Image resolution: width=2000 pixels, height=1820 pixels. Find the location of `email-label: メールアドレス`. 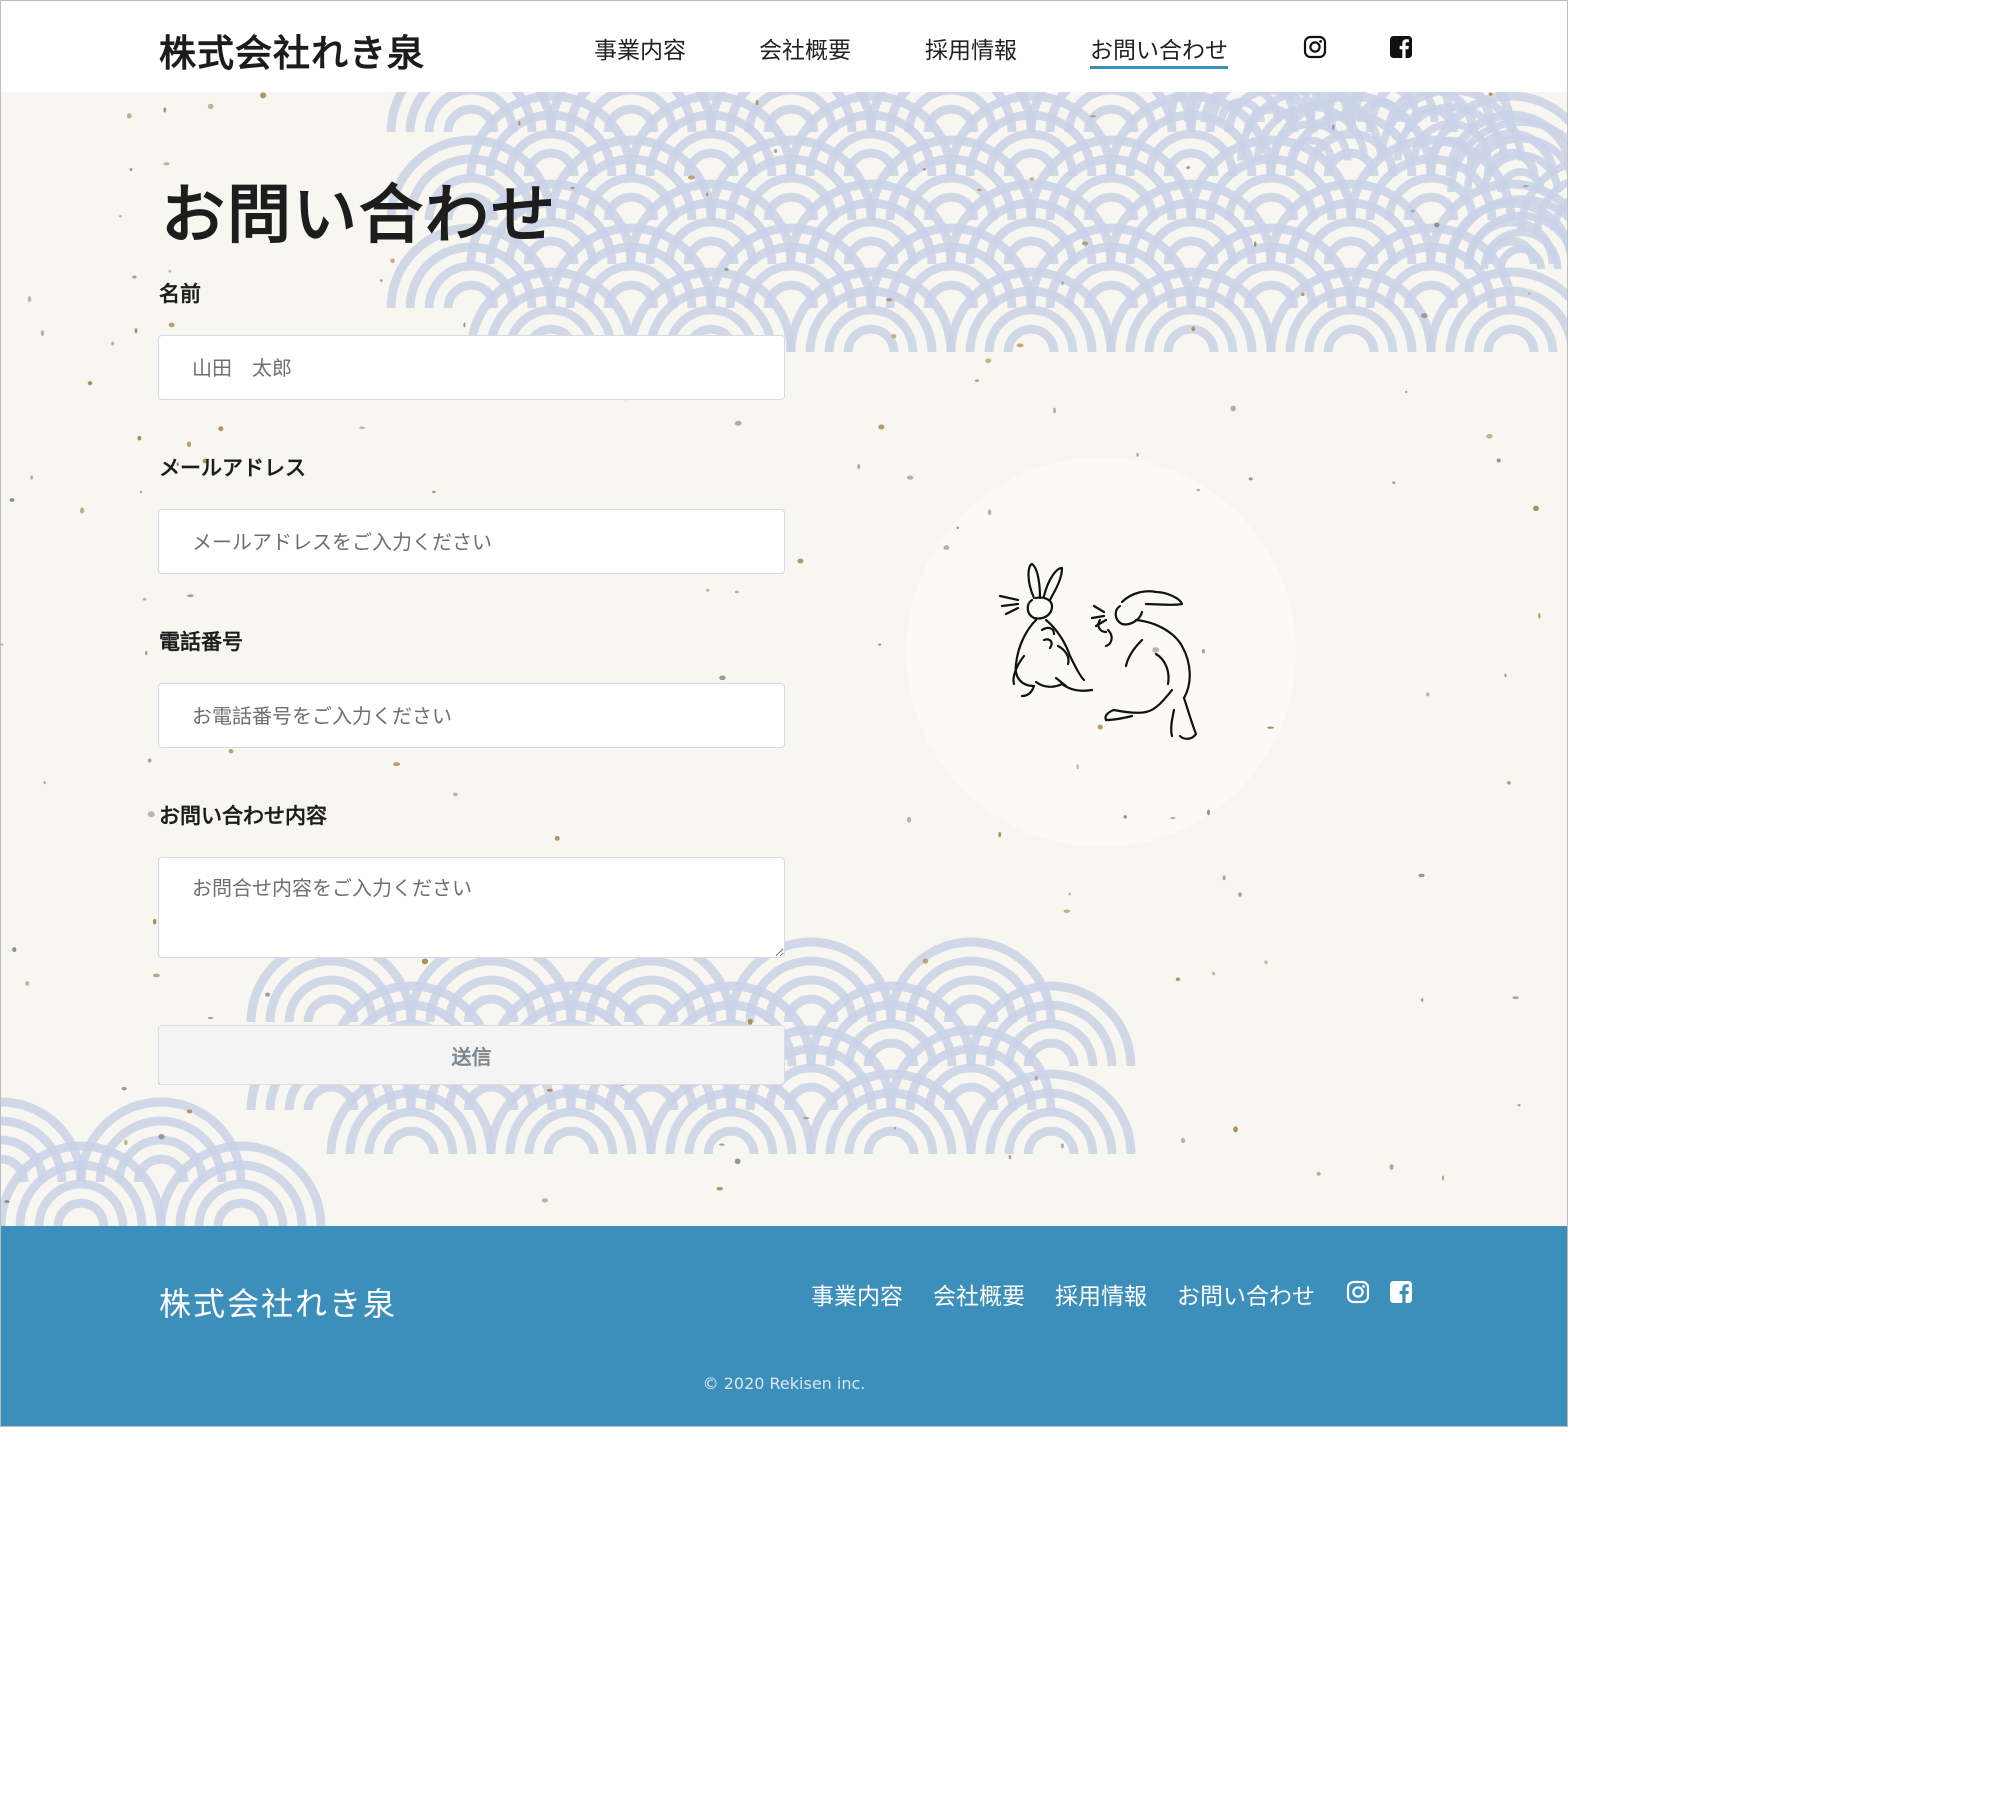

email-label: メールアドレス is located at coordinates (232, 468).